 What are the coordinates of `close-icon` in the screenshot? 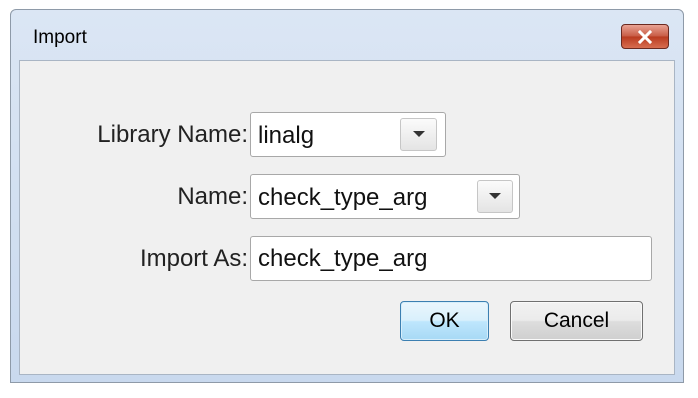 It's located at (645, 36).